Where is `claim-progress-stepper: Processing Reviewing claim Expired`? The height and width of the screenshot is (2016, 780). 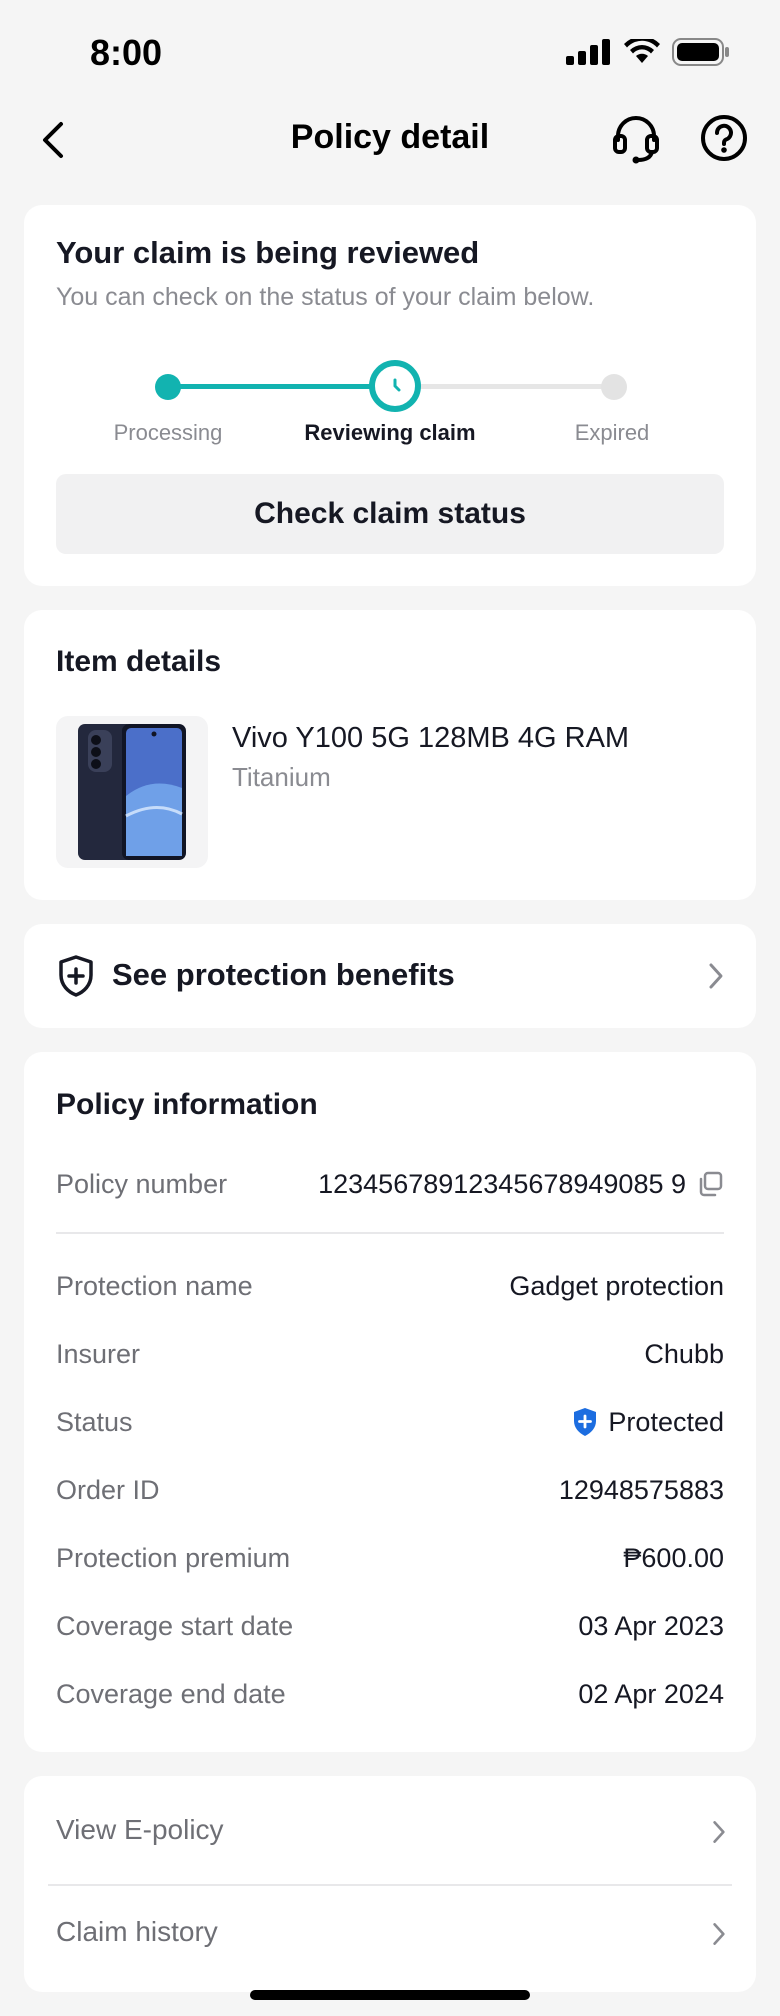
claim-progress-stepper: Processing Reviewing claim Expired is located at coordinates (390, 410).